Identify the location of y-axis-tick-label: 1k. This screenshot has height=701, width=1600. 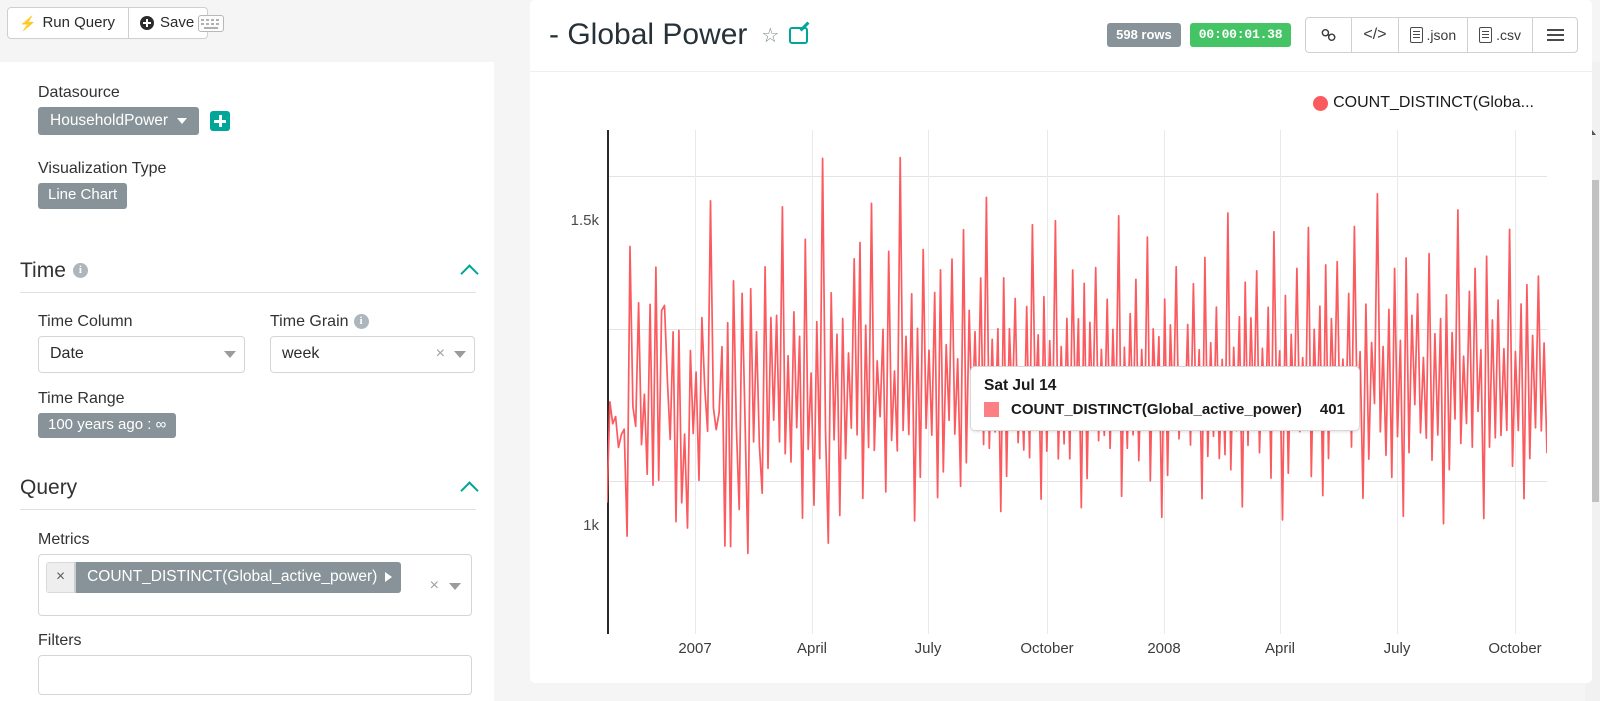
(591, 526).